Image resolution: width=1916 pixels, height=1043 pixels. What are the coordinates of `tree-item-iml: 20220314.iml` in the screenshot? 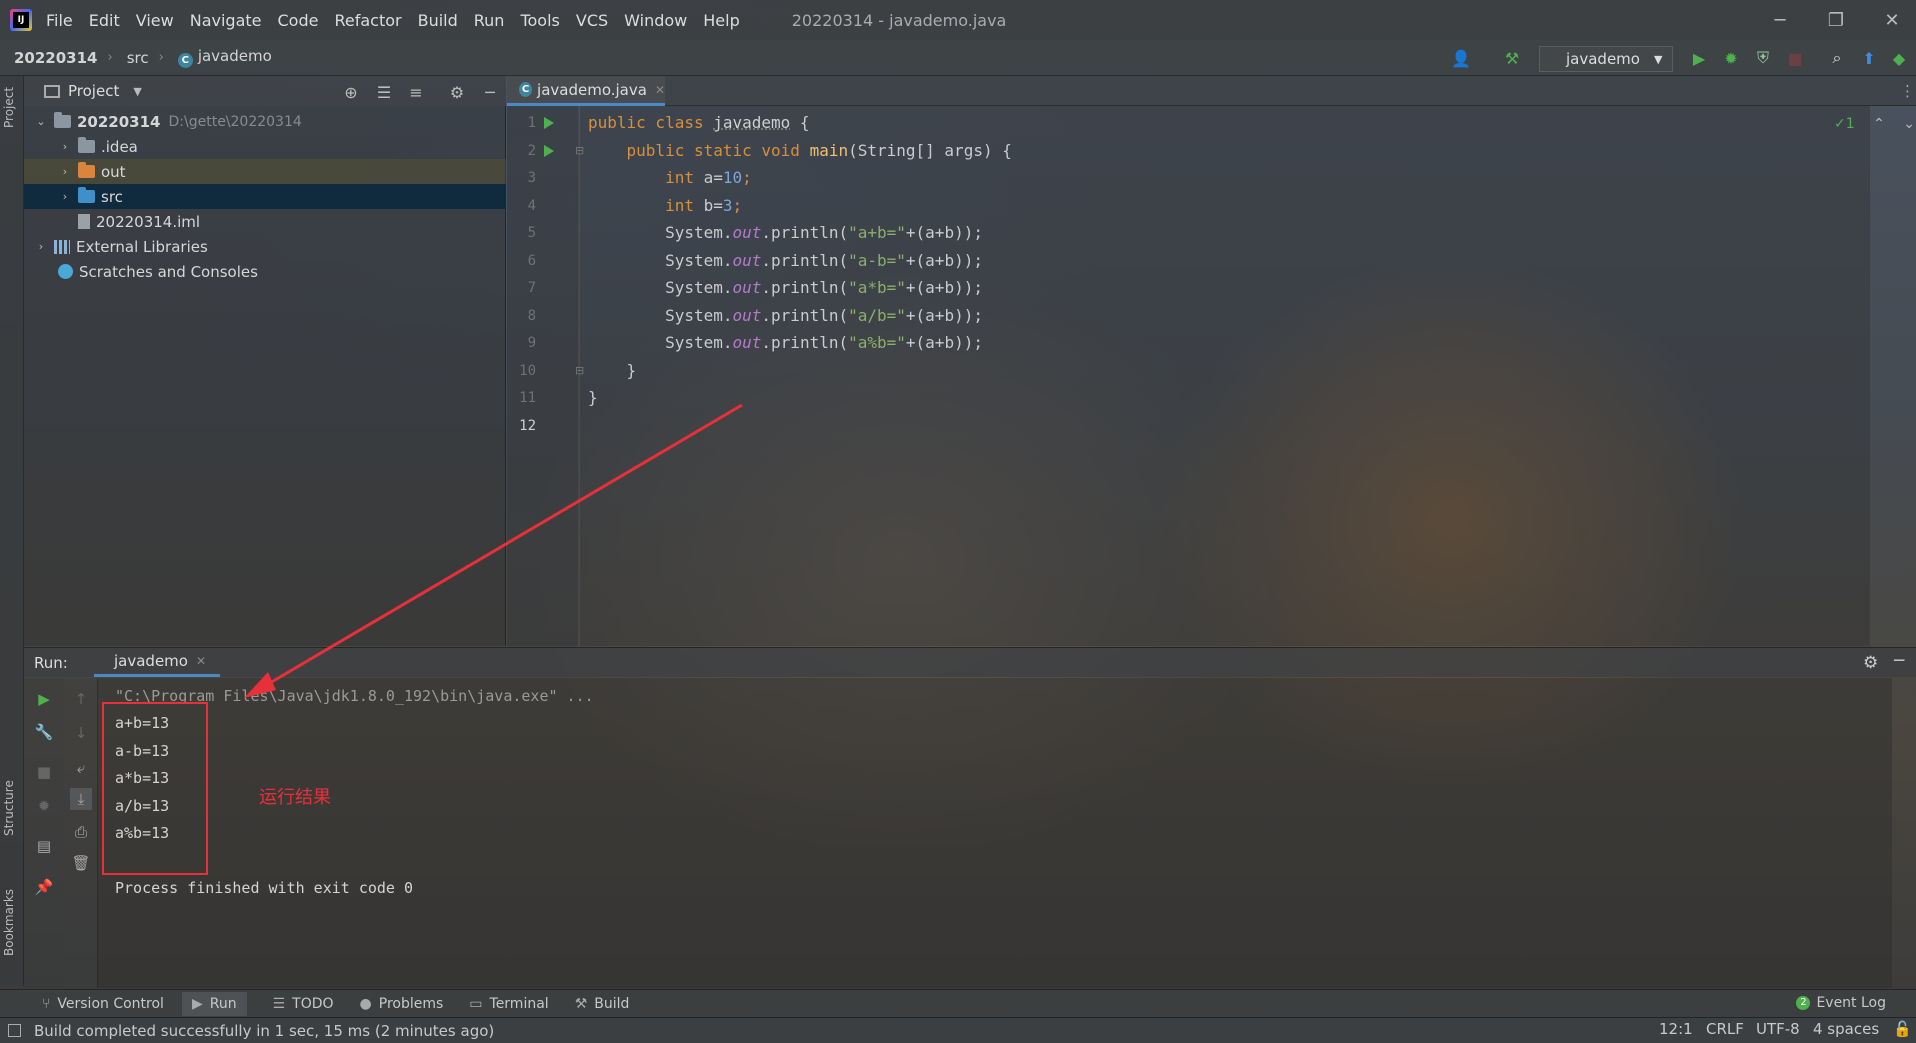 It's located at (265, 221).